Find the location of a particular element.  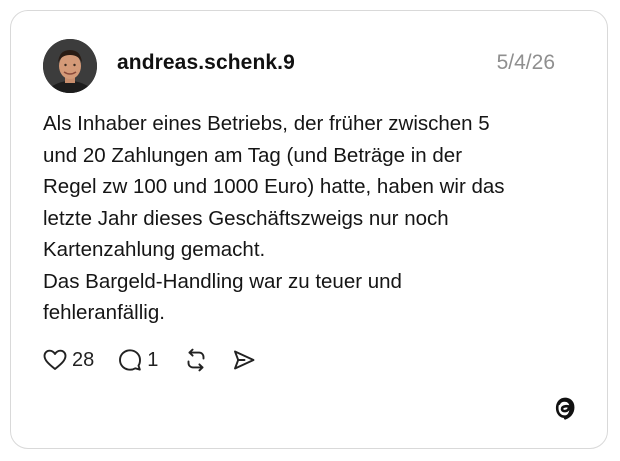

avatar is located at coordinates (70, 66).